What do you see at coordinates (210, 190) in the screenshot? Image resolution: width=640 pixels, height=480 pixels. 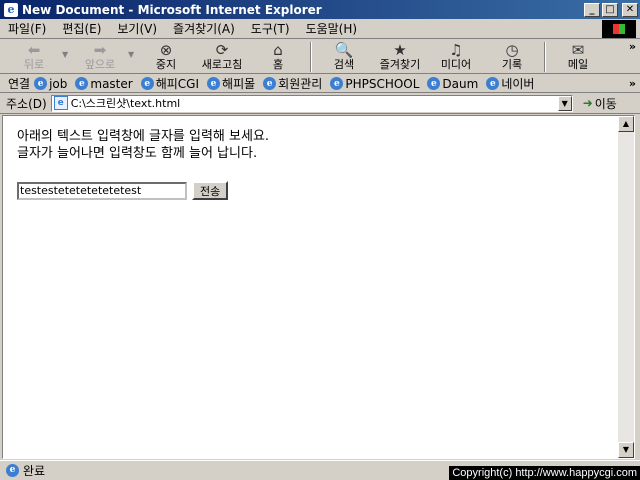 I see `submit-button: 전송` at bounding box center [210, 190].